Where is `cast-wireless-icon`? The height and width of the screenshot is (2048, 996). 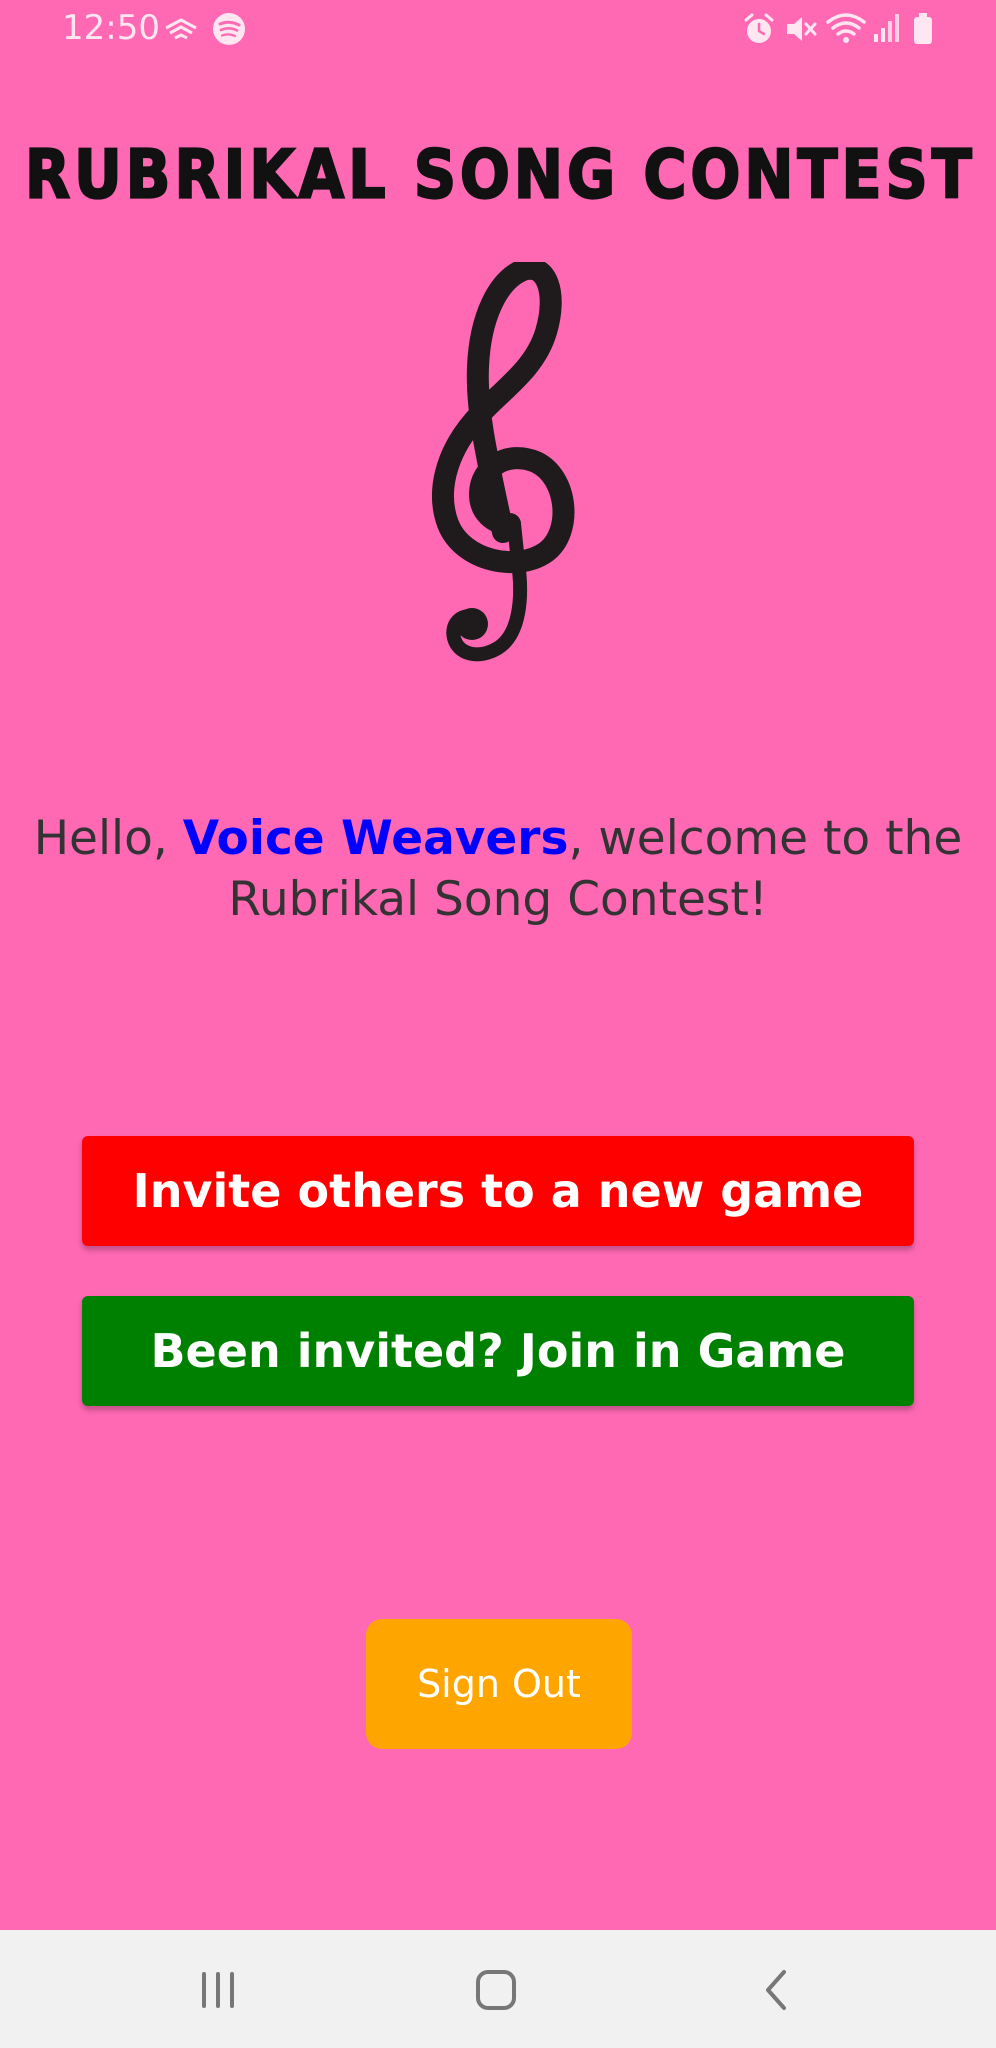
cast-wireless-icon is located at coordinates (181, 29).